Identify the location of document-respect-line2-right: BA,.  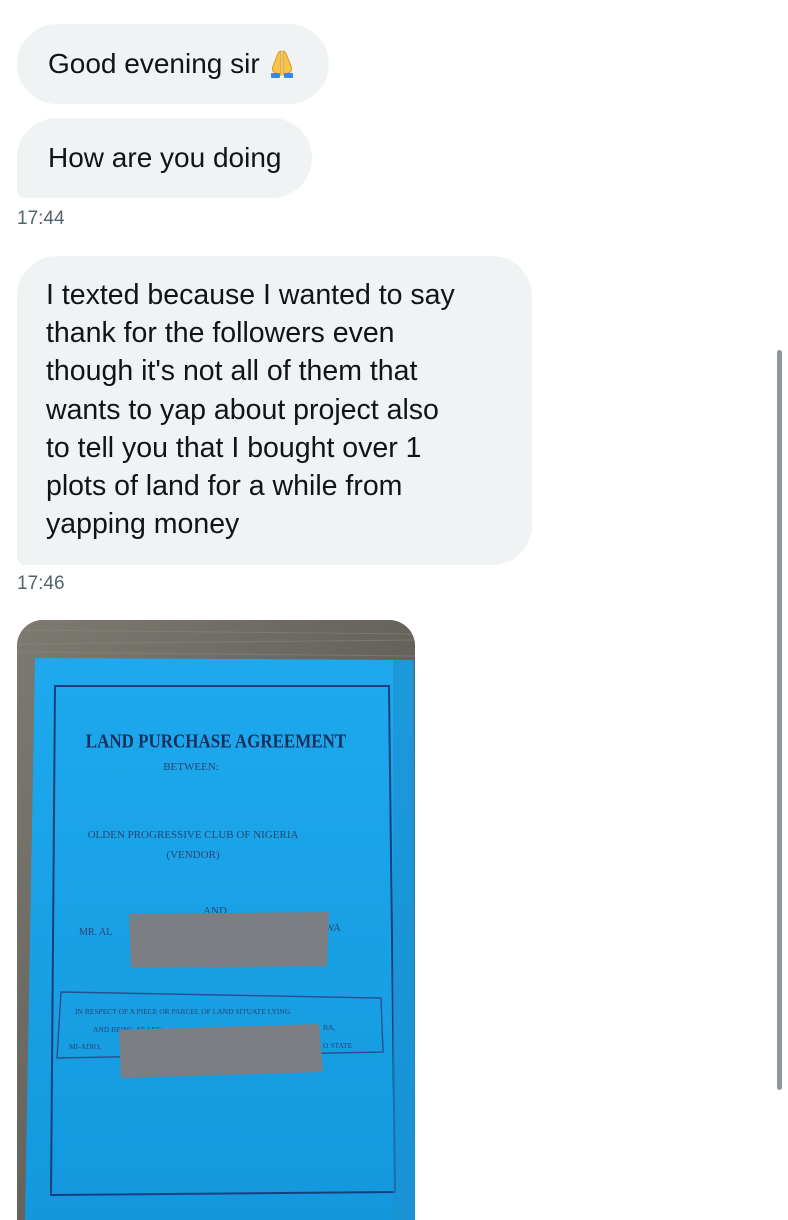
(329, 1027).